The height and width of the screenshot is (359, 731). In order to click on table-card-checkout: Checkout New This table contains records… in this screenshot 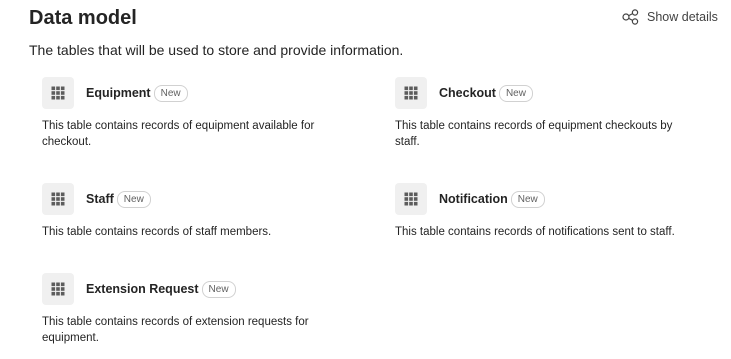, I will do `click(550, 113)`.